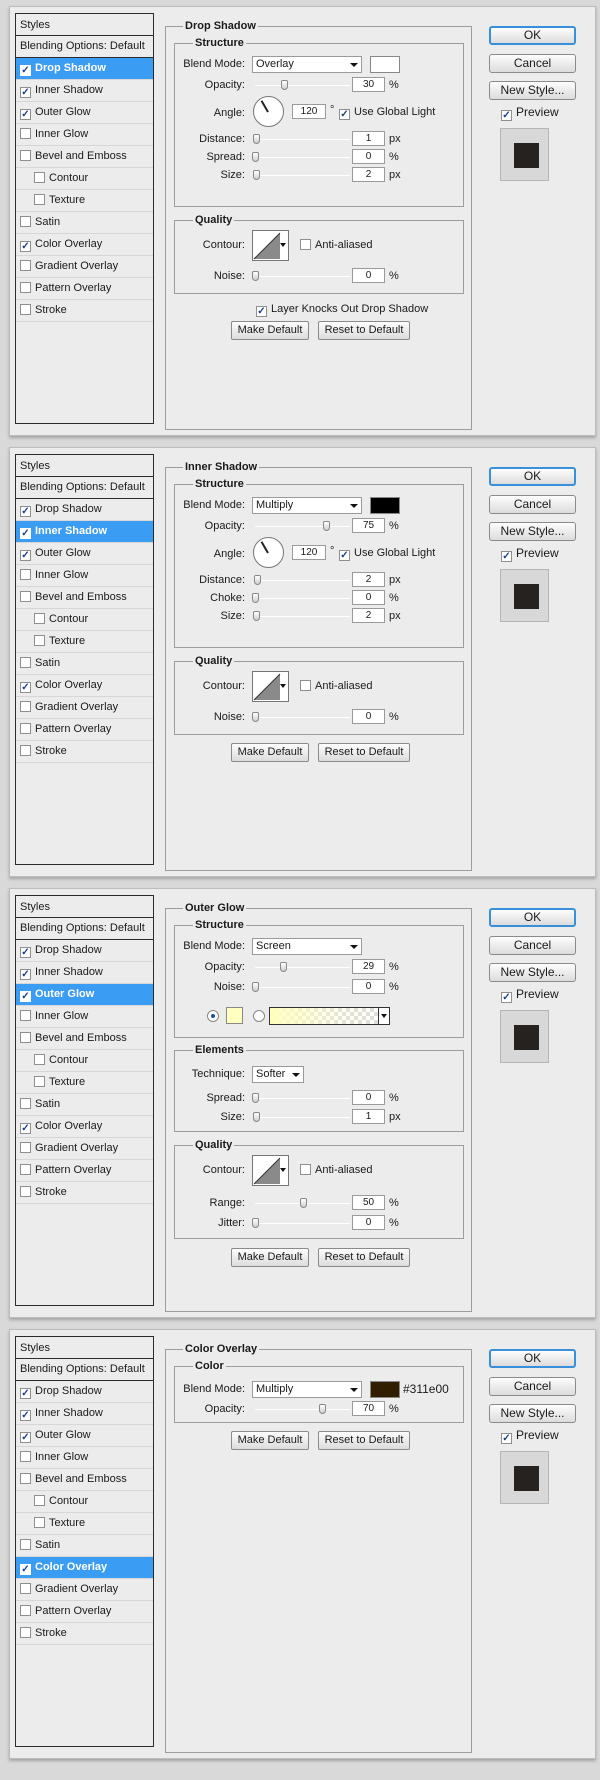 The image size is (600, 1780). I want to click on glow-color-swatch, so click(234, 1015).